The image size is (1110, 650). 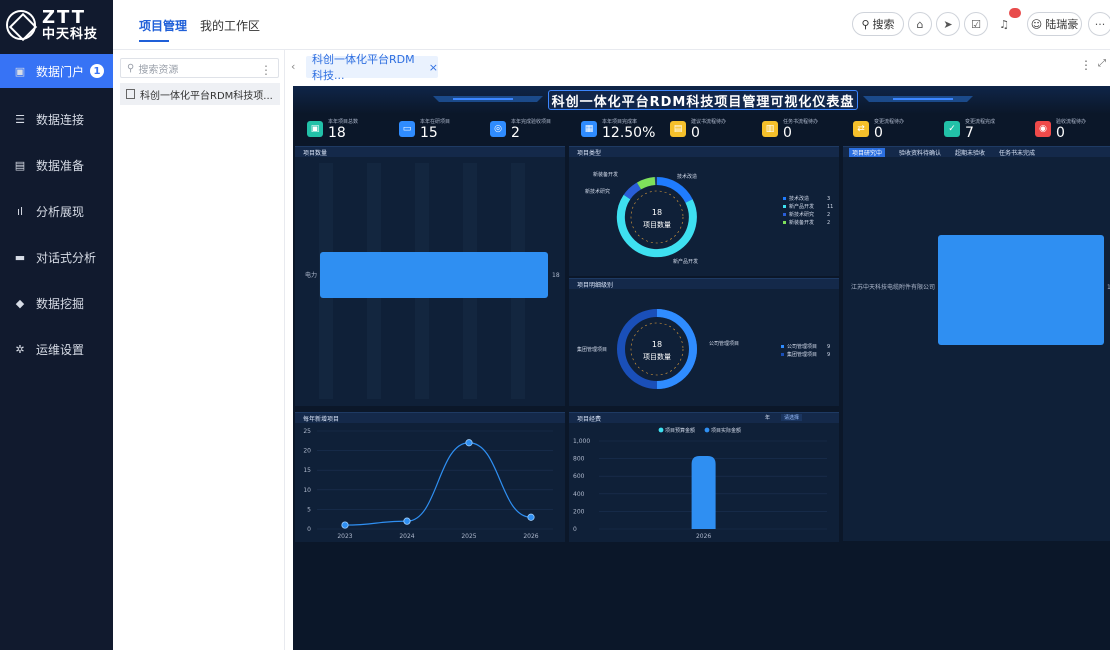 I want to click on legend-item: 技术改造, so click(x=799, y=198).